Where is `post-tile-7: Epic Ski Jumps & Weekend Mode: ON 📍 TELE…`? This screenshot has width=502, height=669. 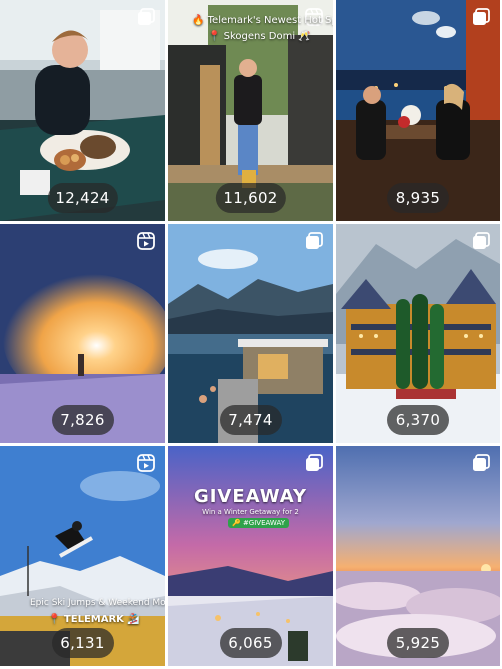
post-tile-7: Epic Ski Jumps & Weekend Mode: ON 📍 TELE… is located at coordinates (83, 557).